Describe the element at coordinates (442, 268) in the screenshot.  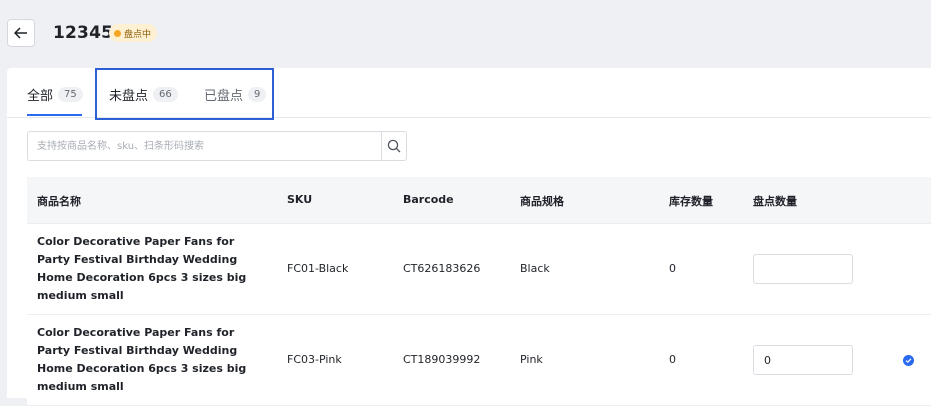
I see `barcode-cell: CT626183626` at that location.